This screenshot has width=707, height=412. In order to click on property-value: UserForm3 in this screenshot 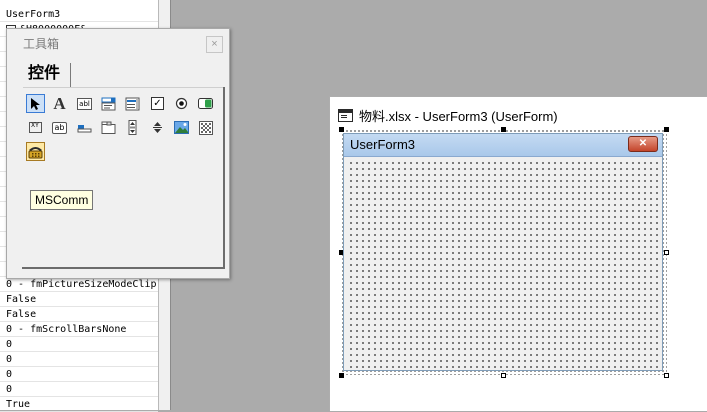, I will do `click(33, 14)`.